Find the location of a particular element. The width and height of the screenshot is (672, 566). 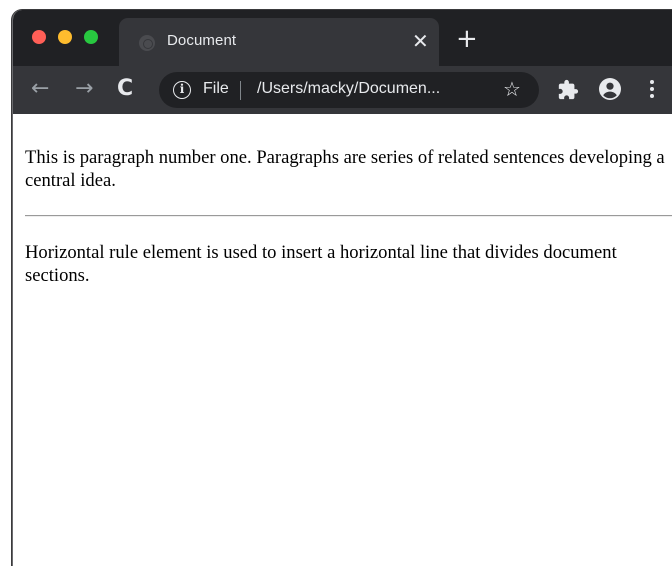

window-close-button is located at coordinates (39, 37).